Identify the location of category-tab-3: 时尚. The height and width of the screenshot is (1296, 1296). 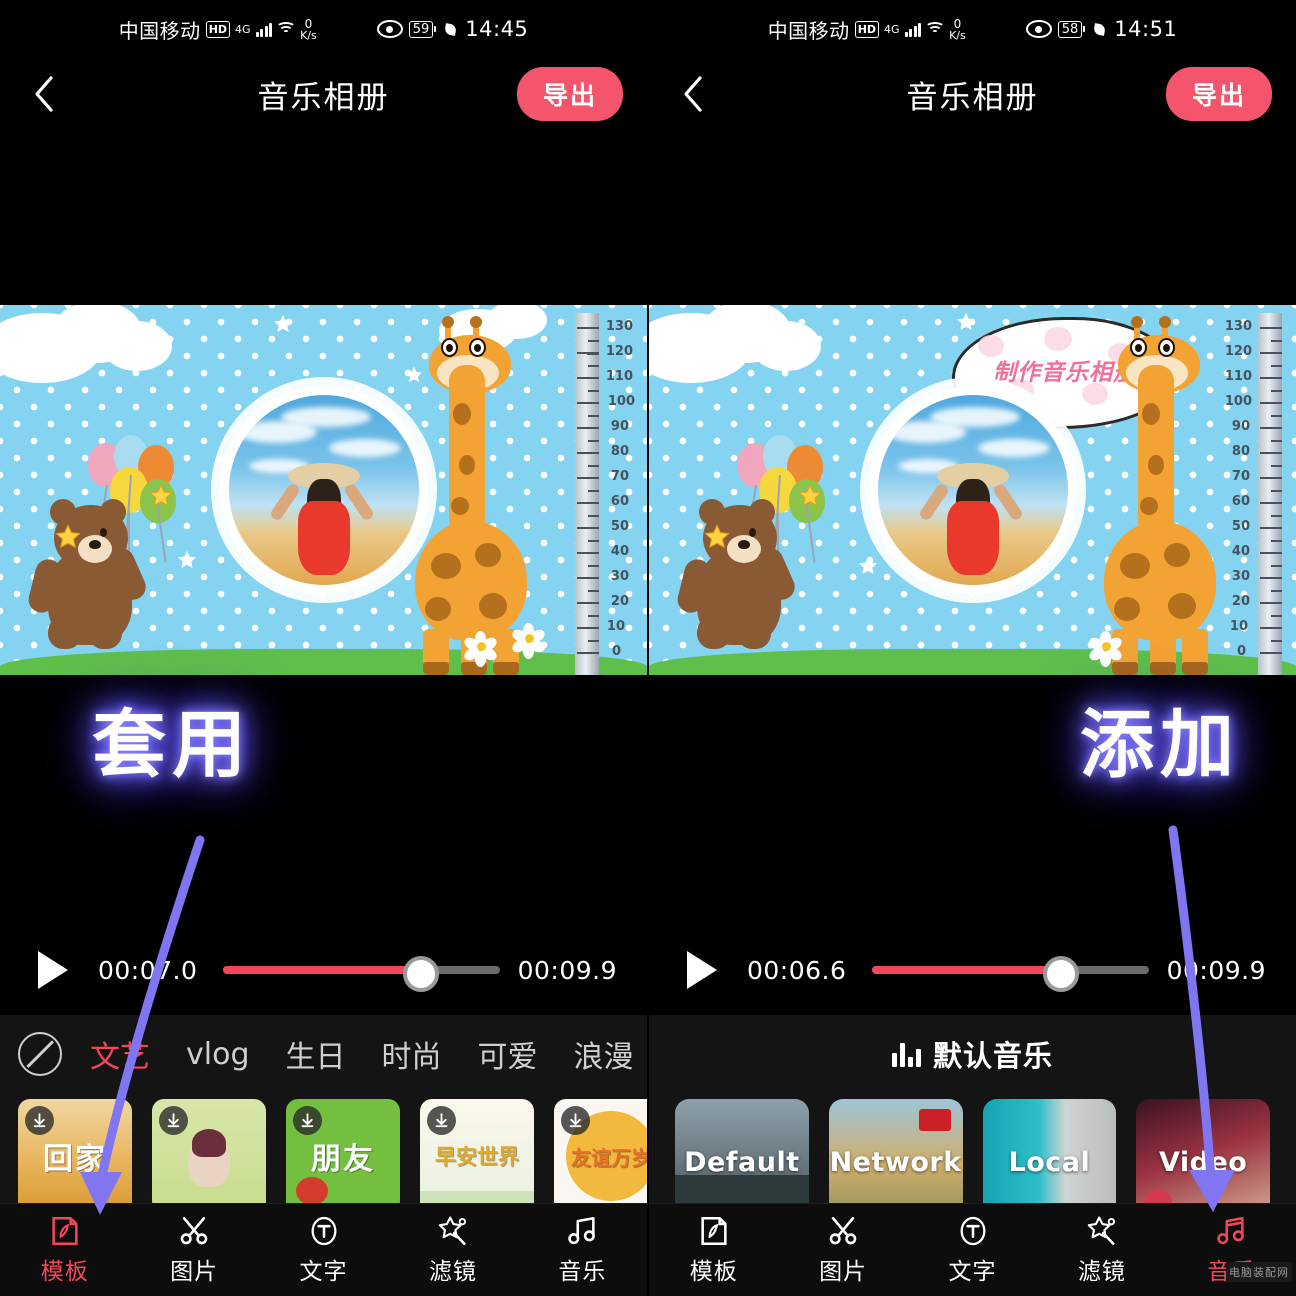
(412, 1054).